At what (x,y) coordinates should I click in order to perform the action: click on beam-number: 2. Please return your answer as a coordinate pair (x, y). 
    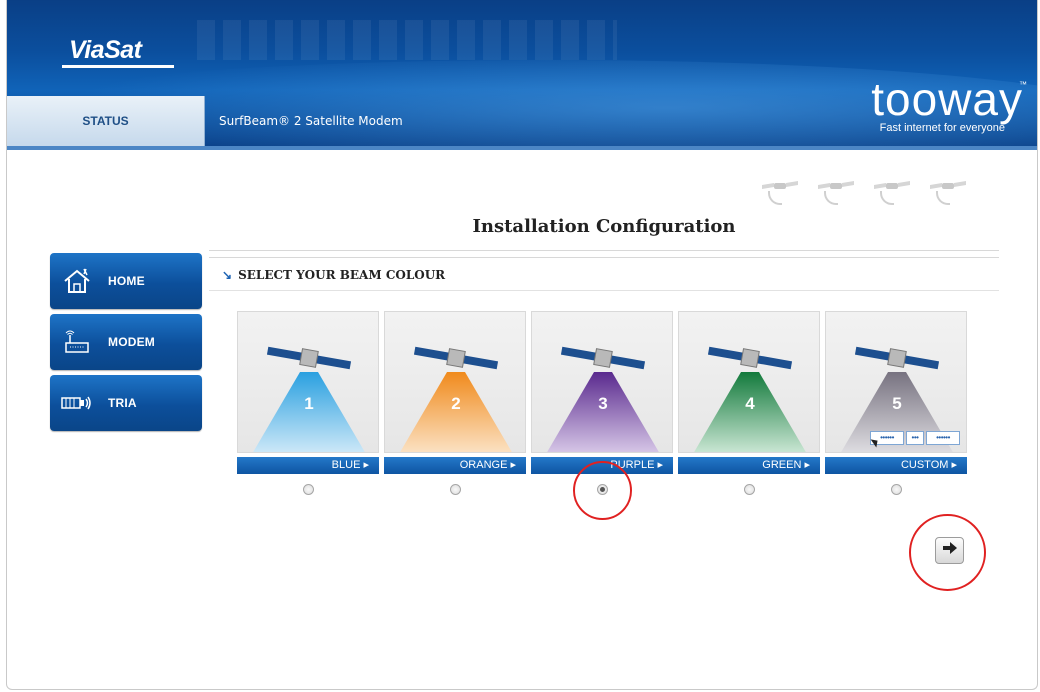
    Looking at the image, I should click on (456, 403).